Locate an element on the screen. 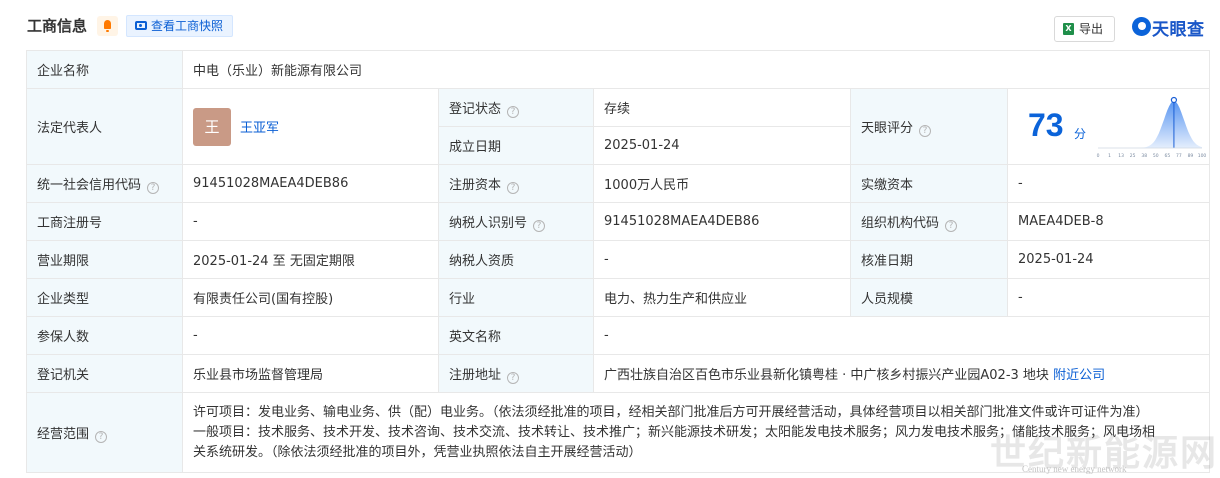 This screenshot has height=478, width=1220. legal-rep-label: 法定代表人 is located at coordinates (104, 126).